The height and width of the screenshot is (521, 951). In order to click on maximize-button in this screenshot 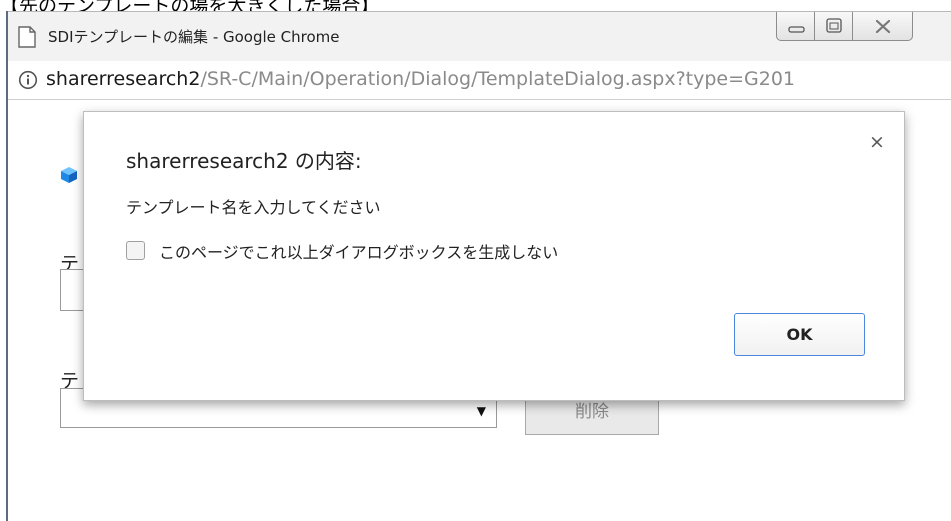, I will do `click(834, 26)`.